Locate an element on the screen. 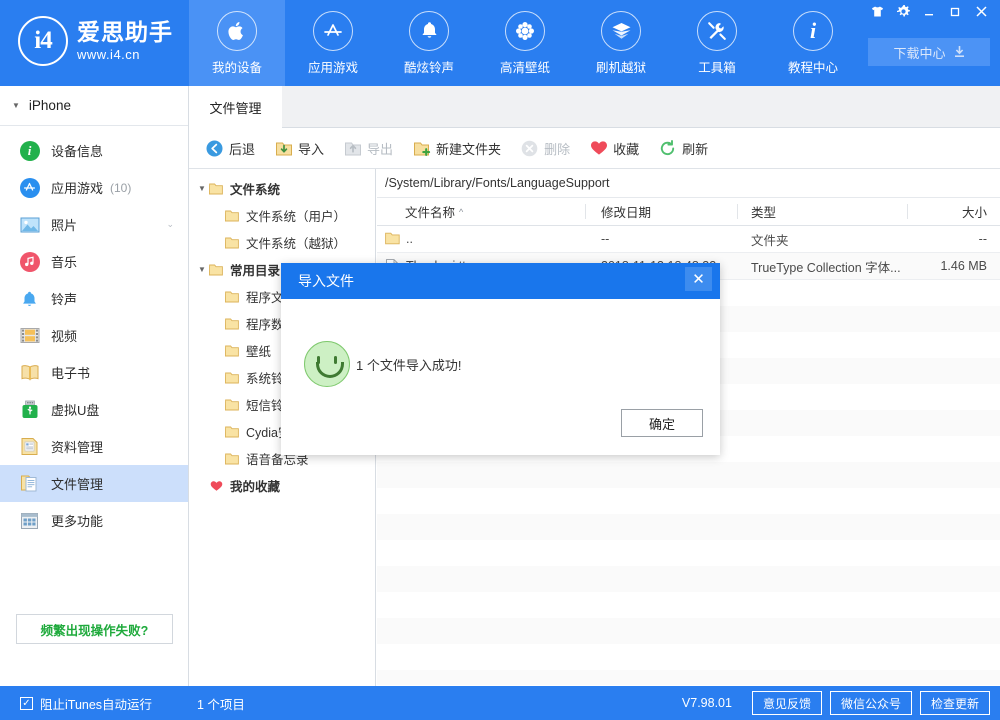 The height and width of the screenshot is (720, 1000). minimize-icon is located at coordinates (929, 11).